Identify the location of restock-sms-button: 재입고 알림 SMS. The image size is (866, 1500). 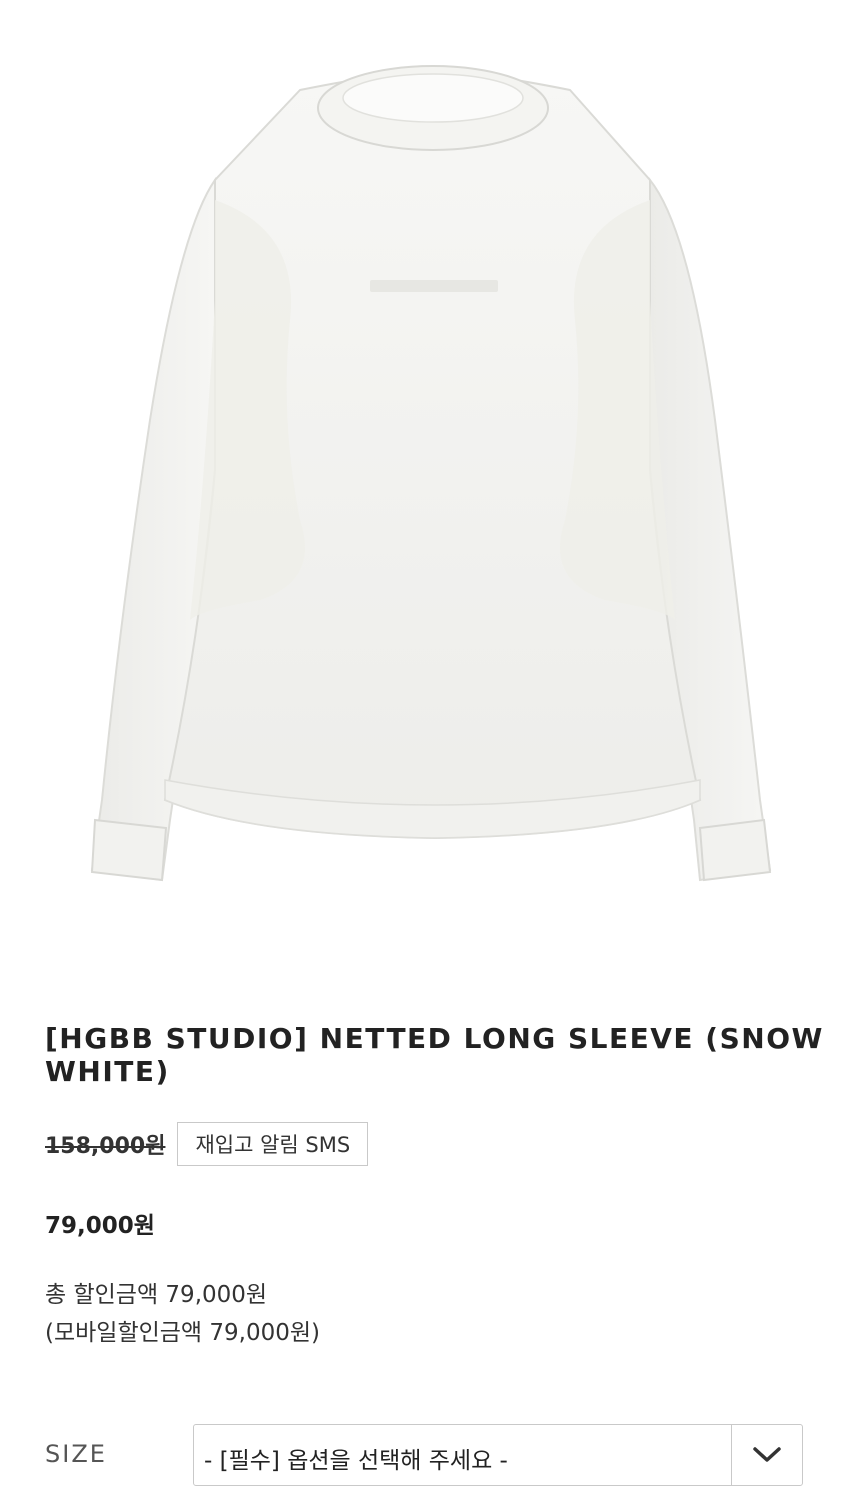
(273, 1144).